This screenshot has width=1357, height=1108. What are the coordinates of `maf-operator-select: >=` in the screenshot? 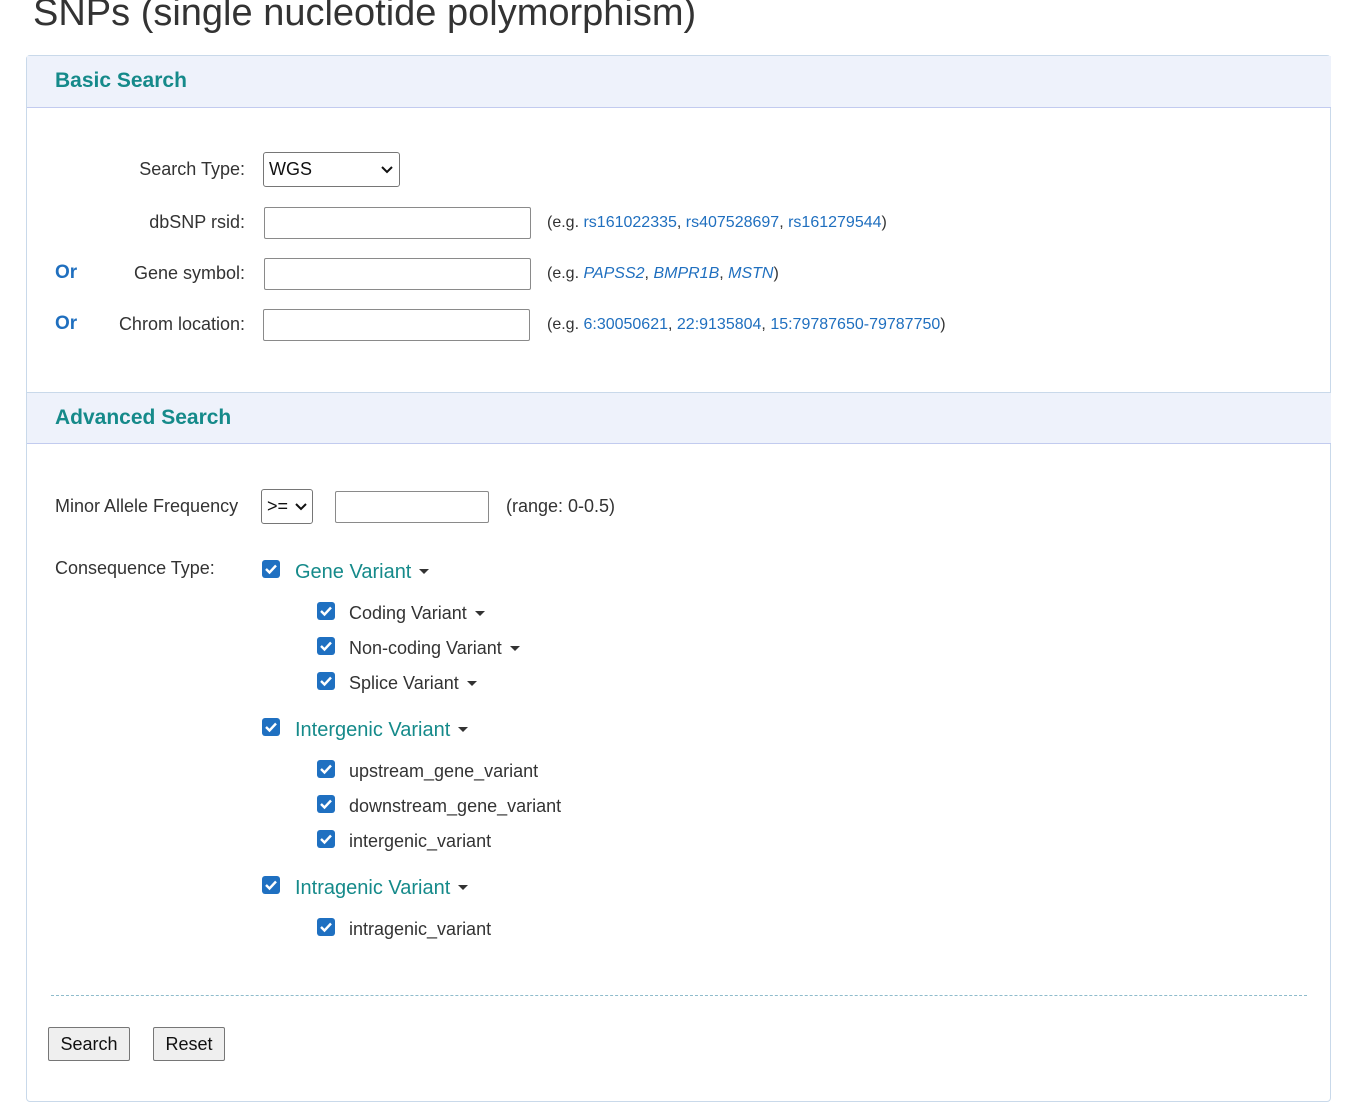 It's located at (287, 506).